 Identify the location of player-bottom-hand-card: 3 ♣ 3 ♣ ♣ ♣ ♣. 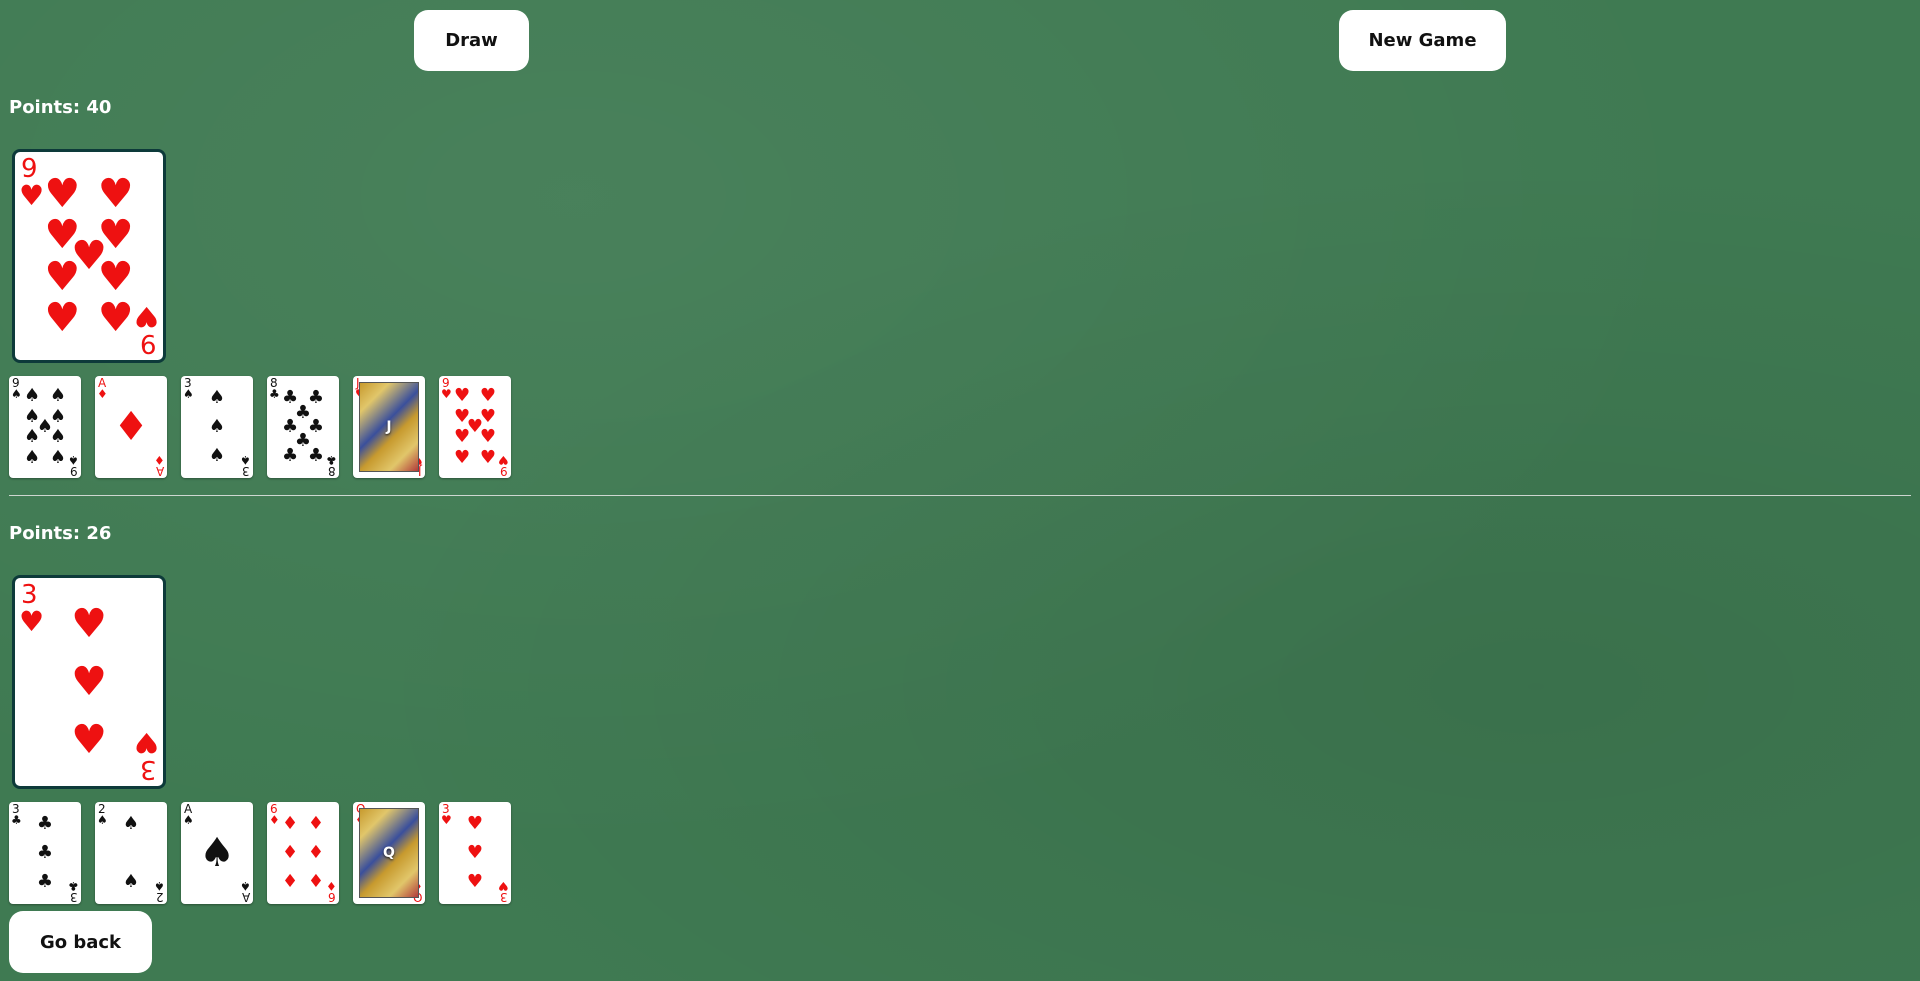
(45, 853).